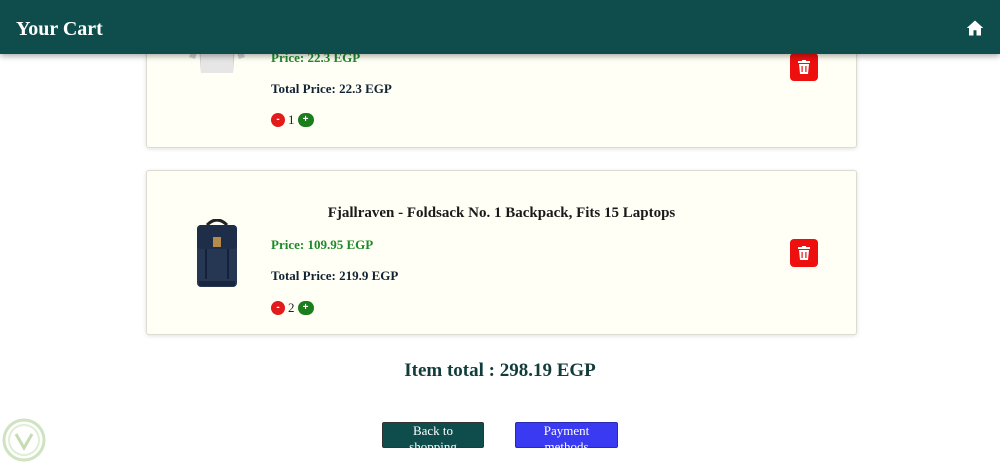 The width and height of the screenshot is (1000, 464). Describe the element at coordinates (975, 28) in the screenshot. I see `home-icon` at that location.